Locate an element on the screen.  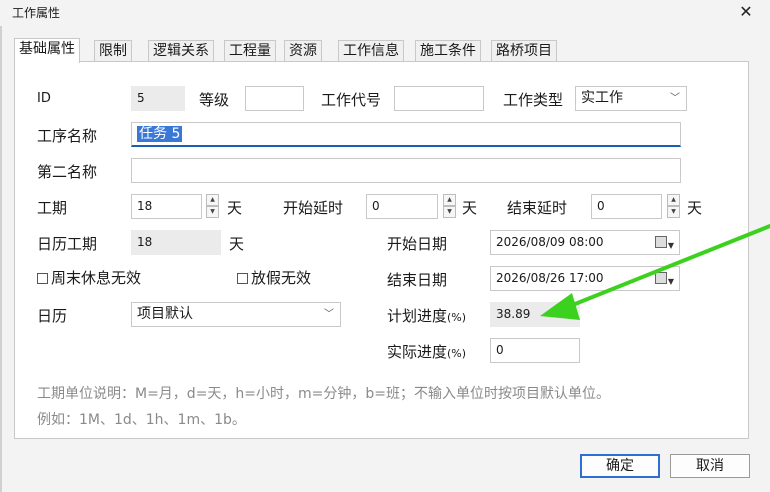
duration-label: 工期 is located at coordinates (52, 208).